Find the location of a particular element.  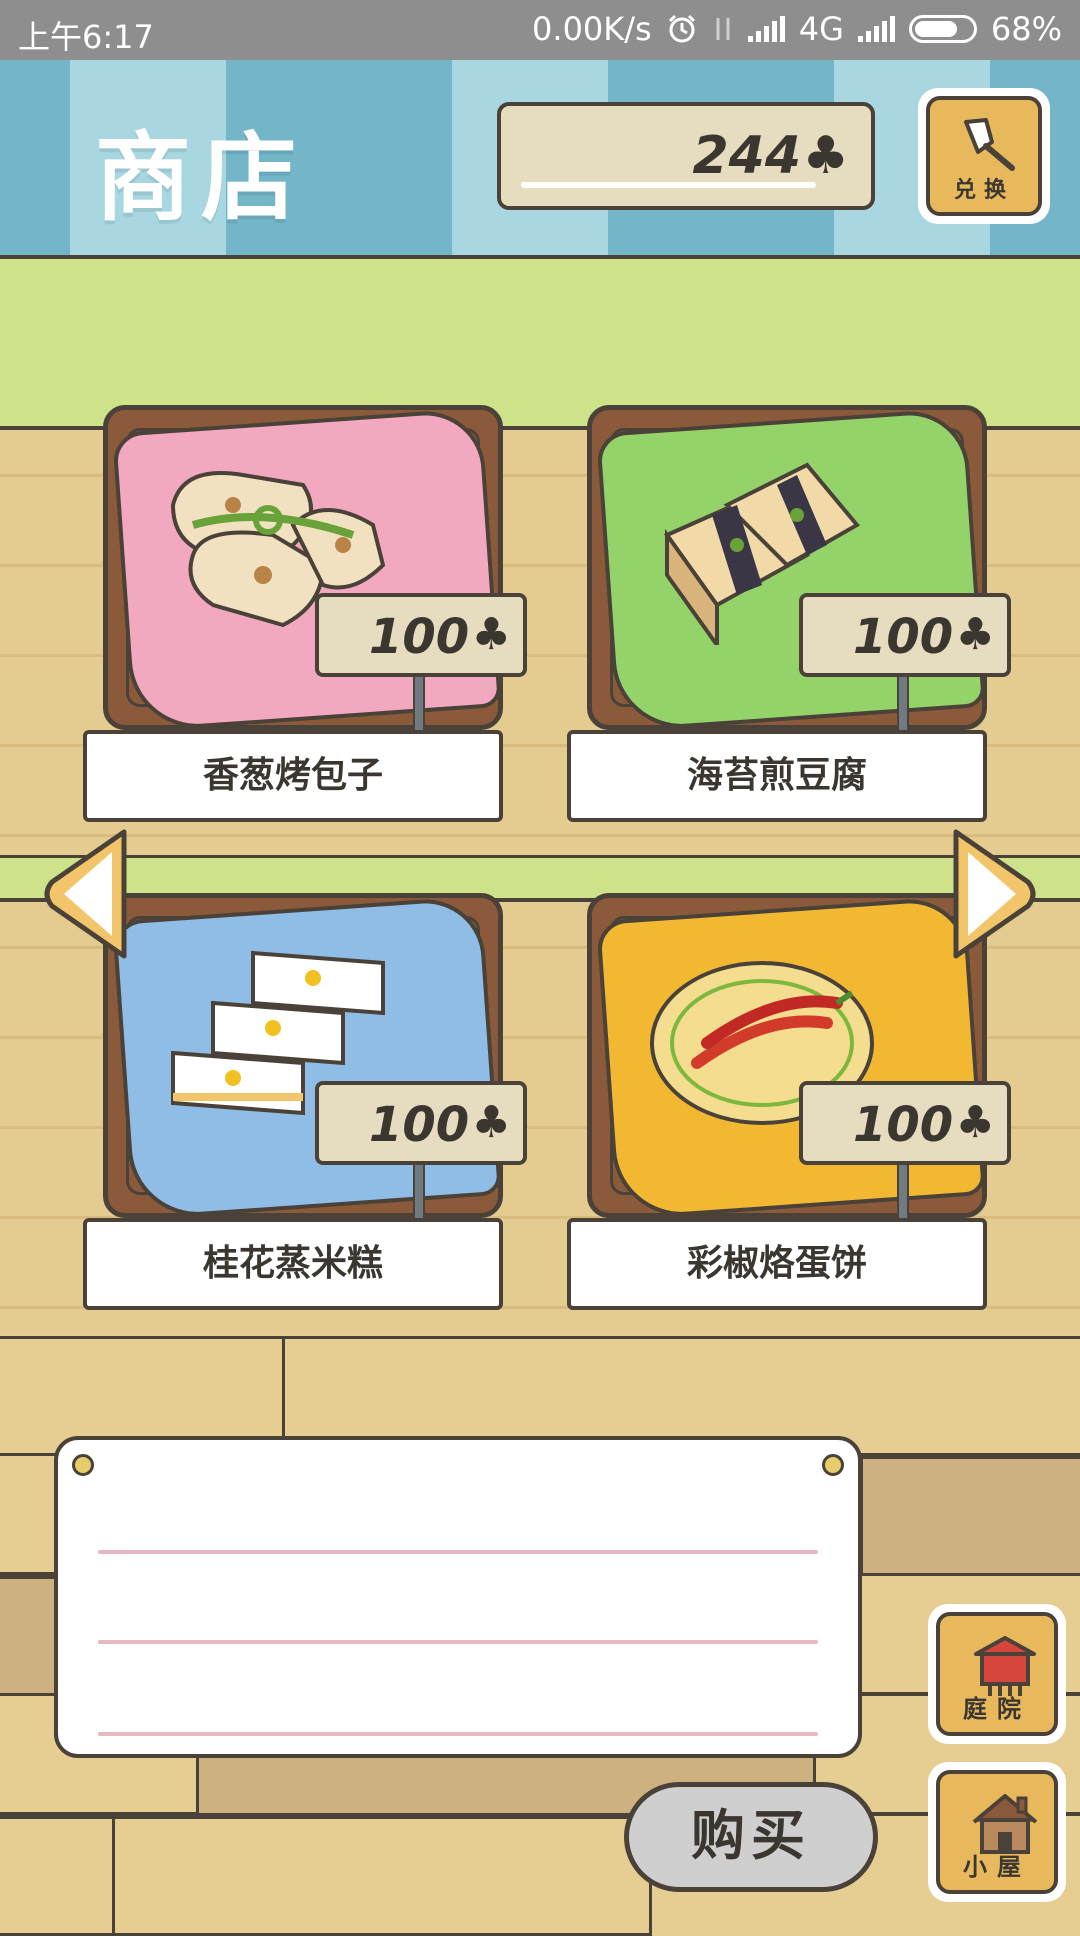

exchange-button: 兑换 is located at coordinates (984, 156).